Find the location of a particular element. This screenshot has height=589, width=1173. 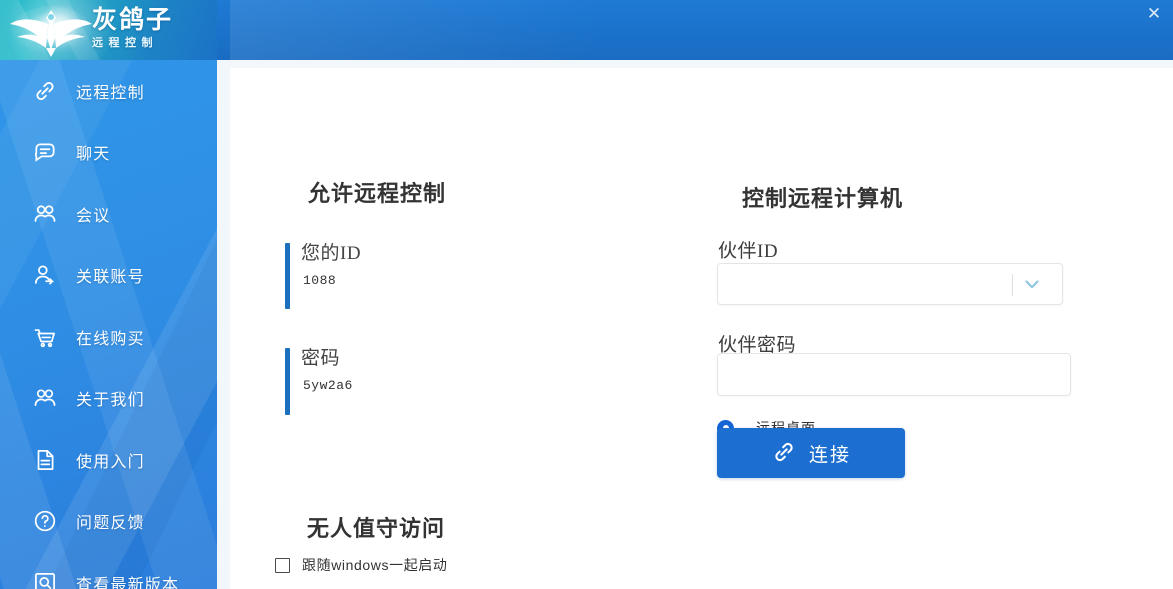

sidebar-item-about-us: 关于我们 is located at coordinates (108, 399).